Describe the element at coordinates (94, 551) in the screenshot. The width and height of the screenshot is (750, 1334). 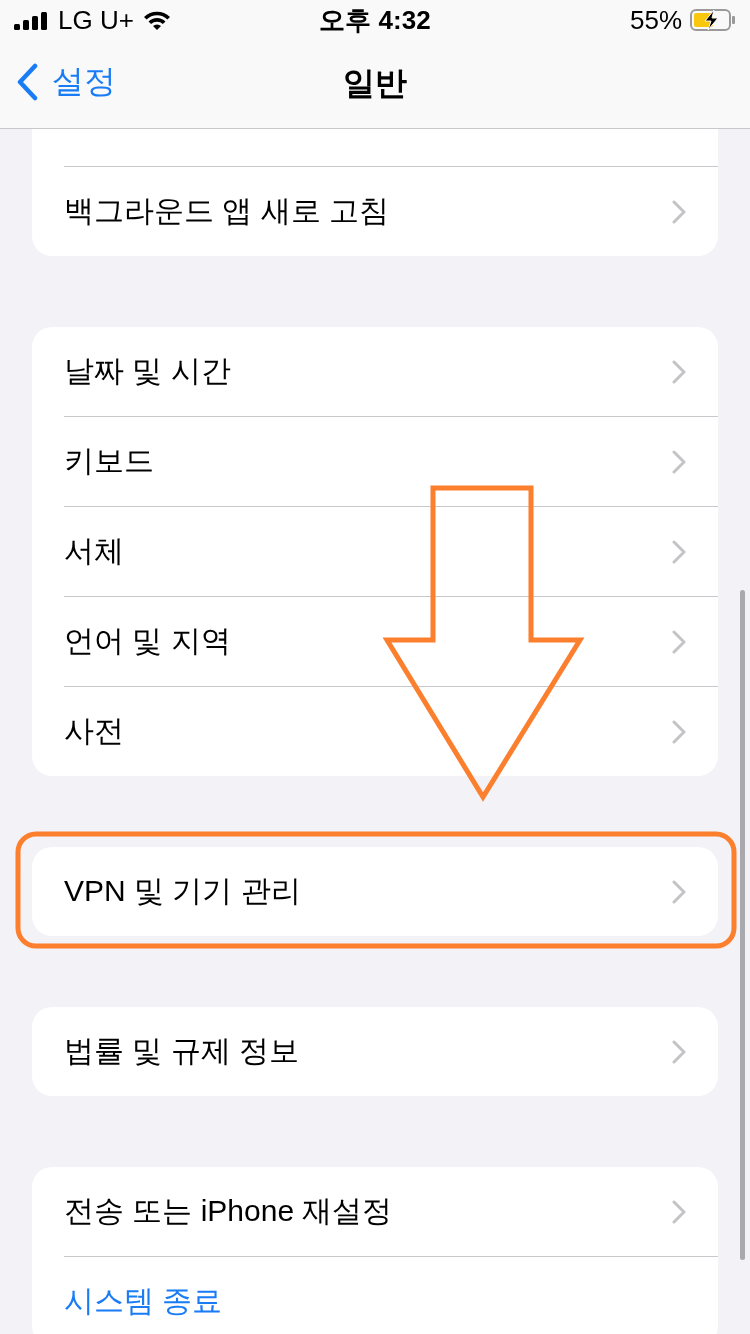
I see `row-label: 서체` at that location.